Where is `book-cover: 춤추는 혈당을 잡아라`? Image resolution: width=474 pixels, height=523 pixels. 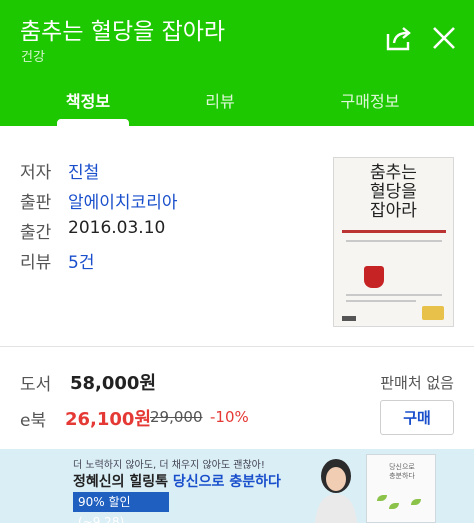 book-cover: 춤추는 혈당을 잡아라 is located at coordinates (393, 242).